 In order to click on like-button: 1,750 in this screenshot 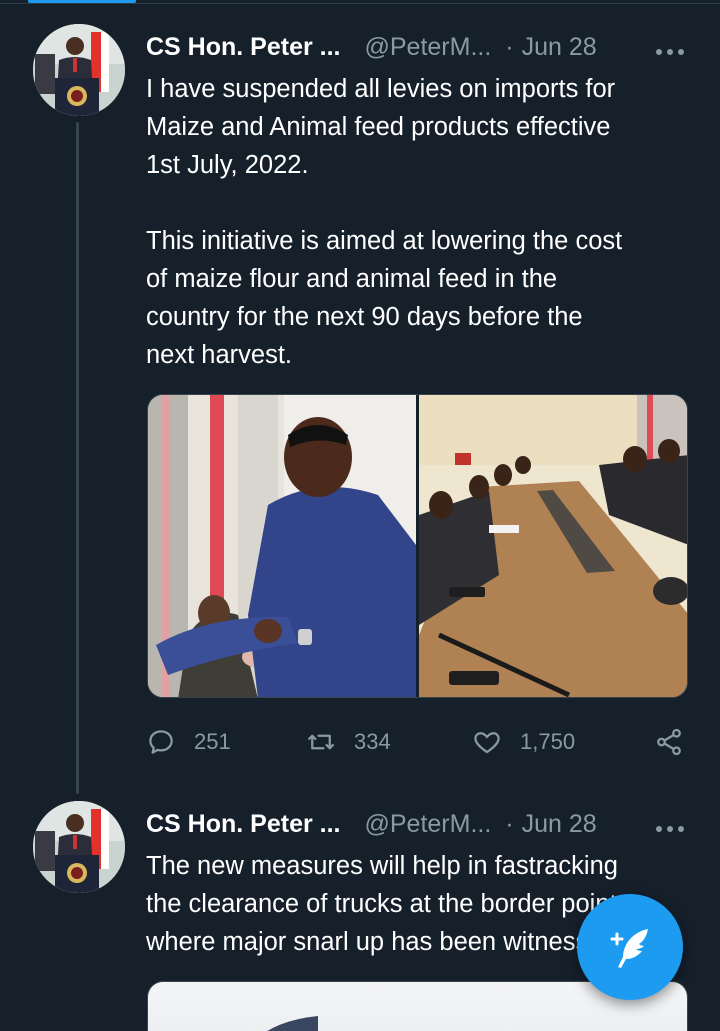, I will do `click(523, 742)`.